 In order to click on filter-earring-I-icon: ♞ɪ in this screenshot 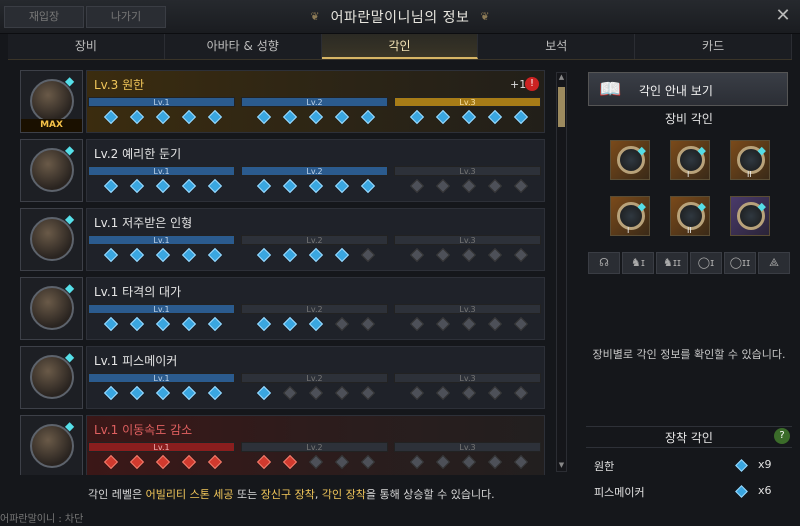, I will do `click(638, 263)`.